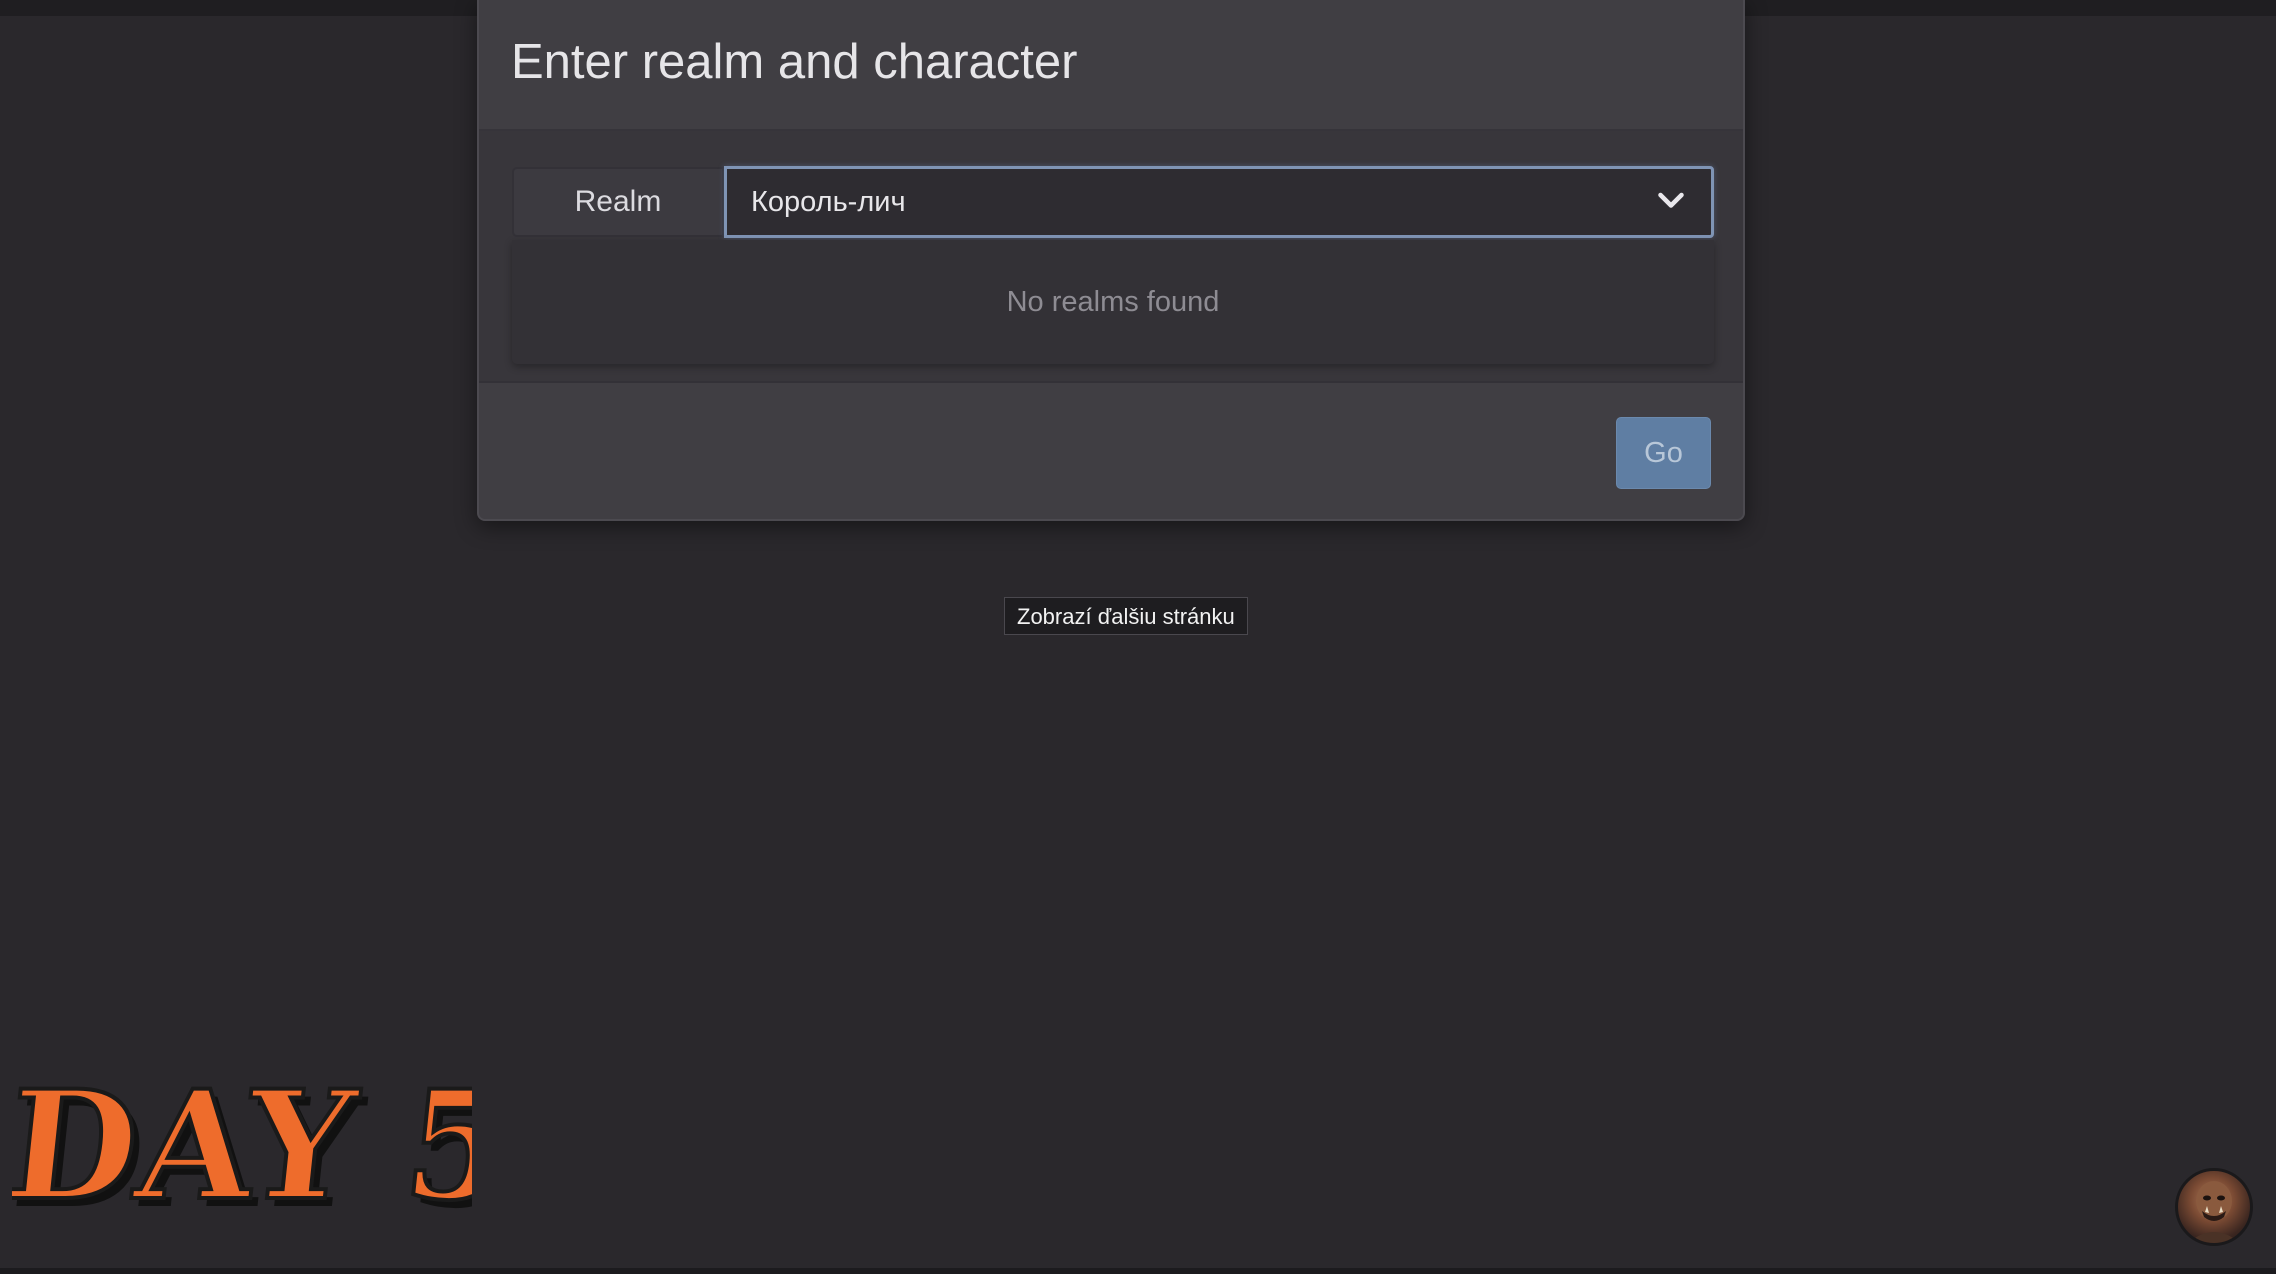  I want to click on dialog-title: Enter realm and character, so click(794, 62).